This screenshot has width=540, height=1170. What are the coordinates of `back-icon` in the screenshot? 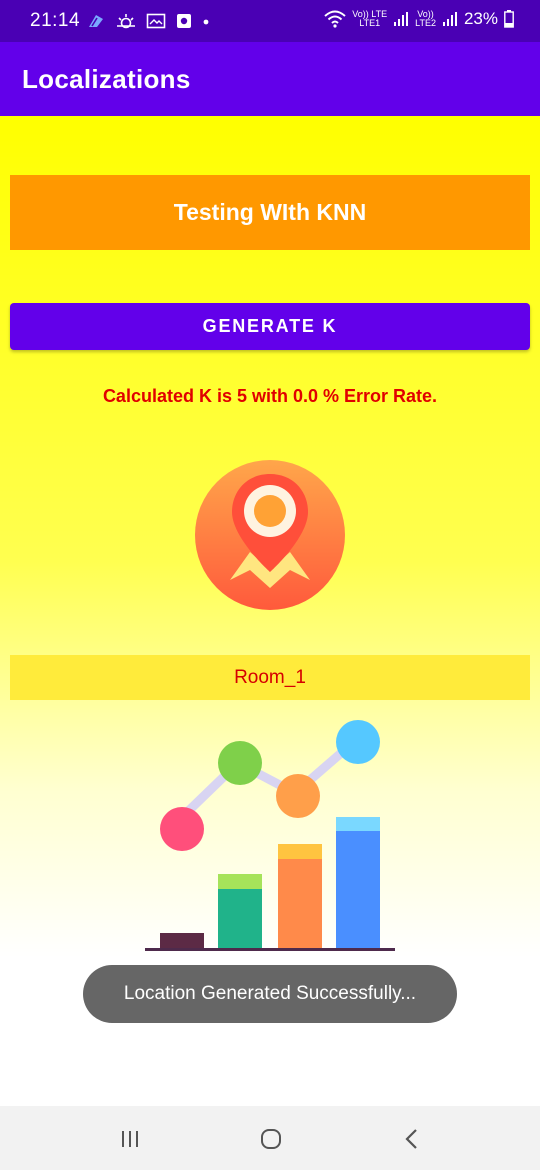 It's located at (411, 1139).